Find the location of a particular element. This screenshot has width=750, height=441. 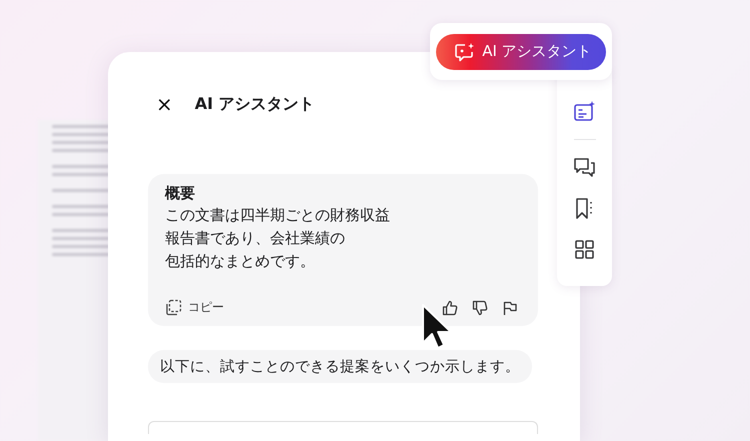

panel-title: AI アシスタント is located at coordinates (254, 104).